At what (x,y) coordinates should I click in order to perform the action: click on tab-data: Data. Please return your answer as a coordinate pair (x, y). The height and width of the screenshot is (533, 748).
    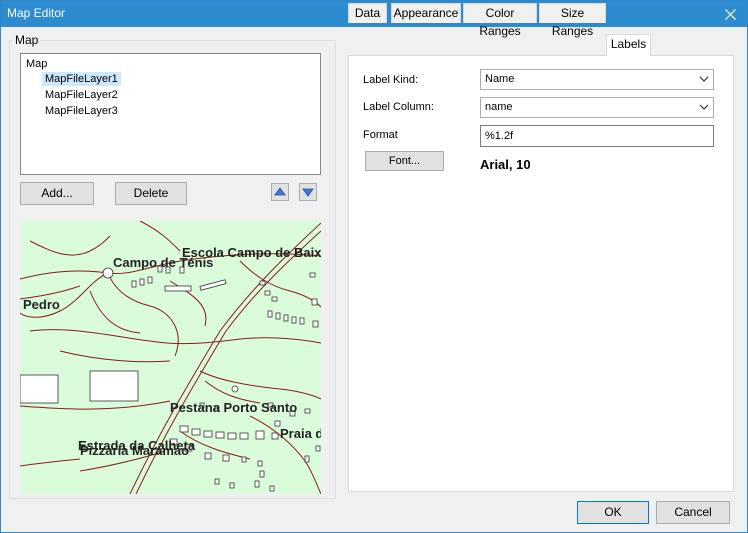
    Looking at the image, I should click on (367, 13).